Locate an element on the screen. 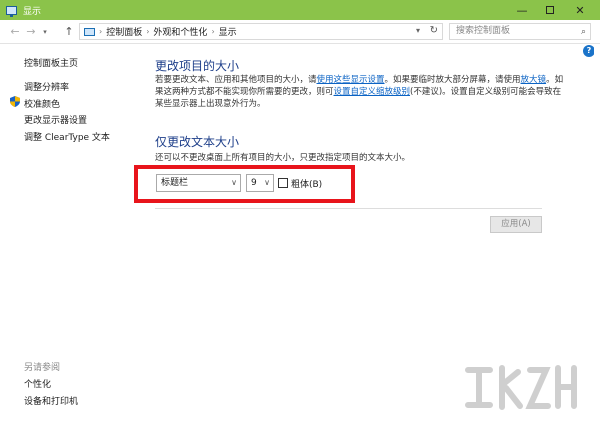 The height and width of the screenshot is (422, 600). breadcrumb-control-panel: 控制面板 is located at coordinates (124, 31).